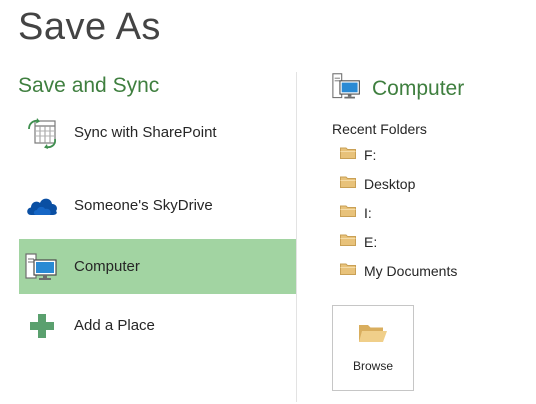  I want to click on place-label-sync-sharepoint: Sync with SharePoint, so click(145, 132).